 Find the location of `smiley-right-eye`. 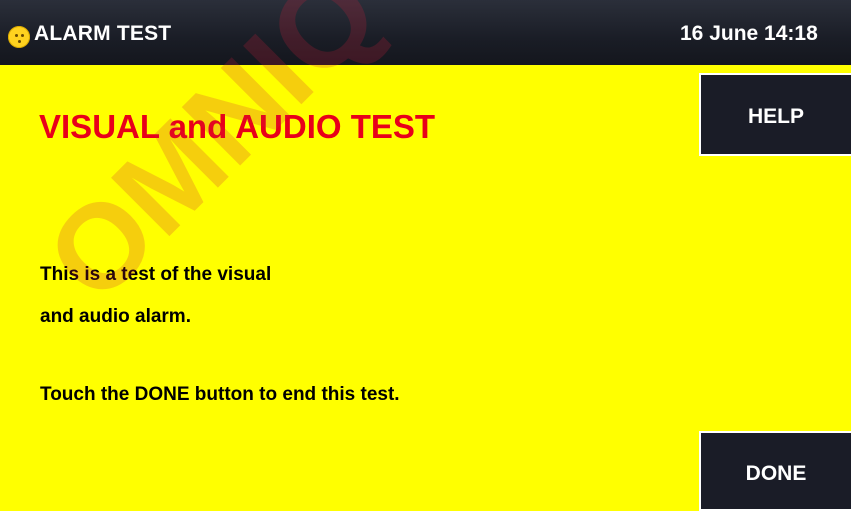

smiley-right-eye is located at coordinates (22, 35).